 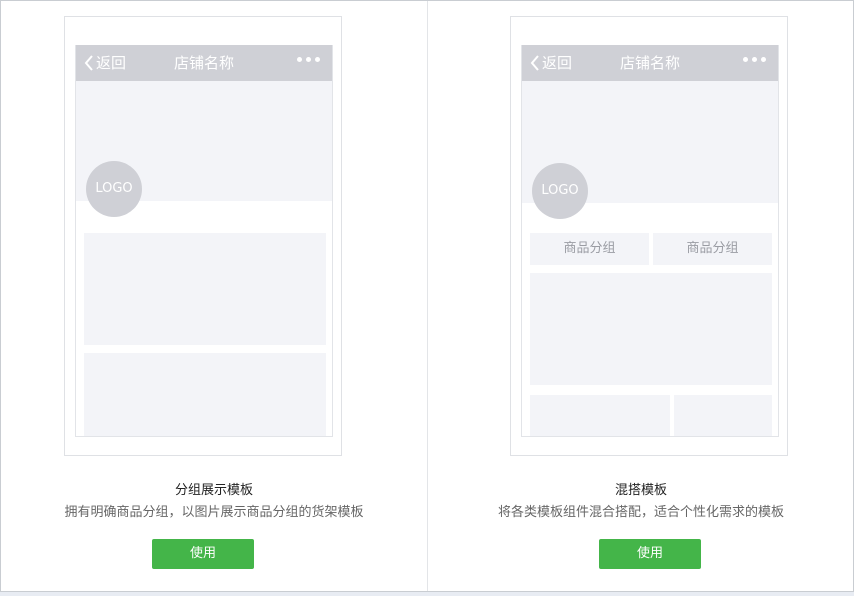 What do you see at coordinates (213, 490) in the screenshot?
I see `template-title: 分组展示模板` at bounding box center [213, 490].